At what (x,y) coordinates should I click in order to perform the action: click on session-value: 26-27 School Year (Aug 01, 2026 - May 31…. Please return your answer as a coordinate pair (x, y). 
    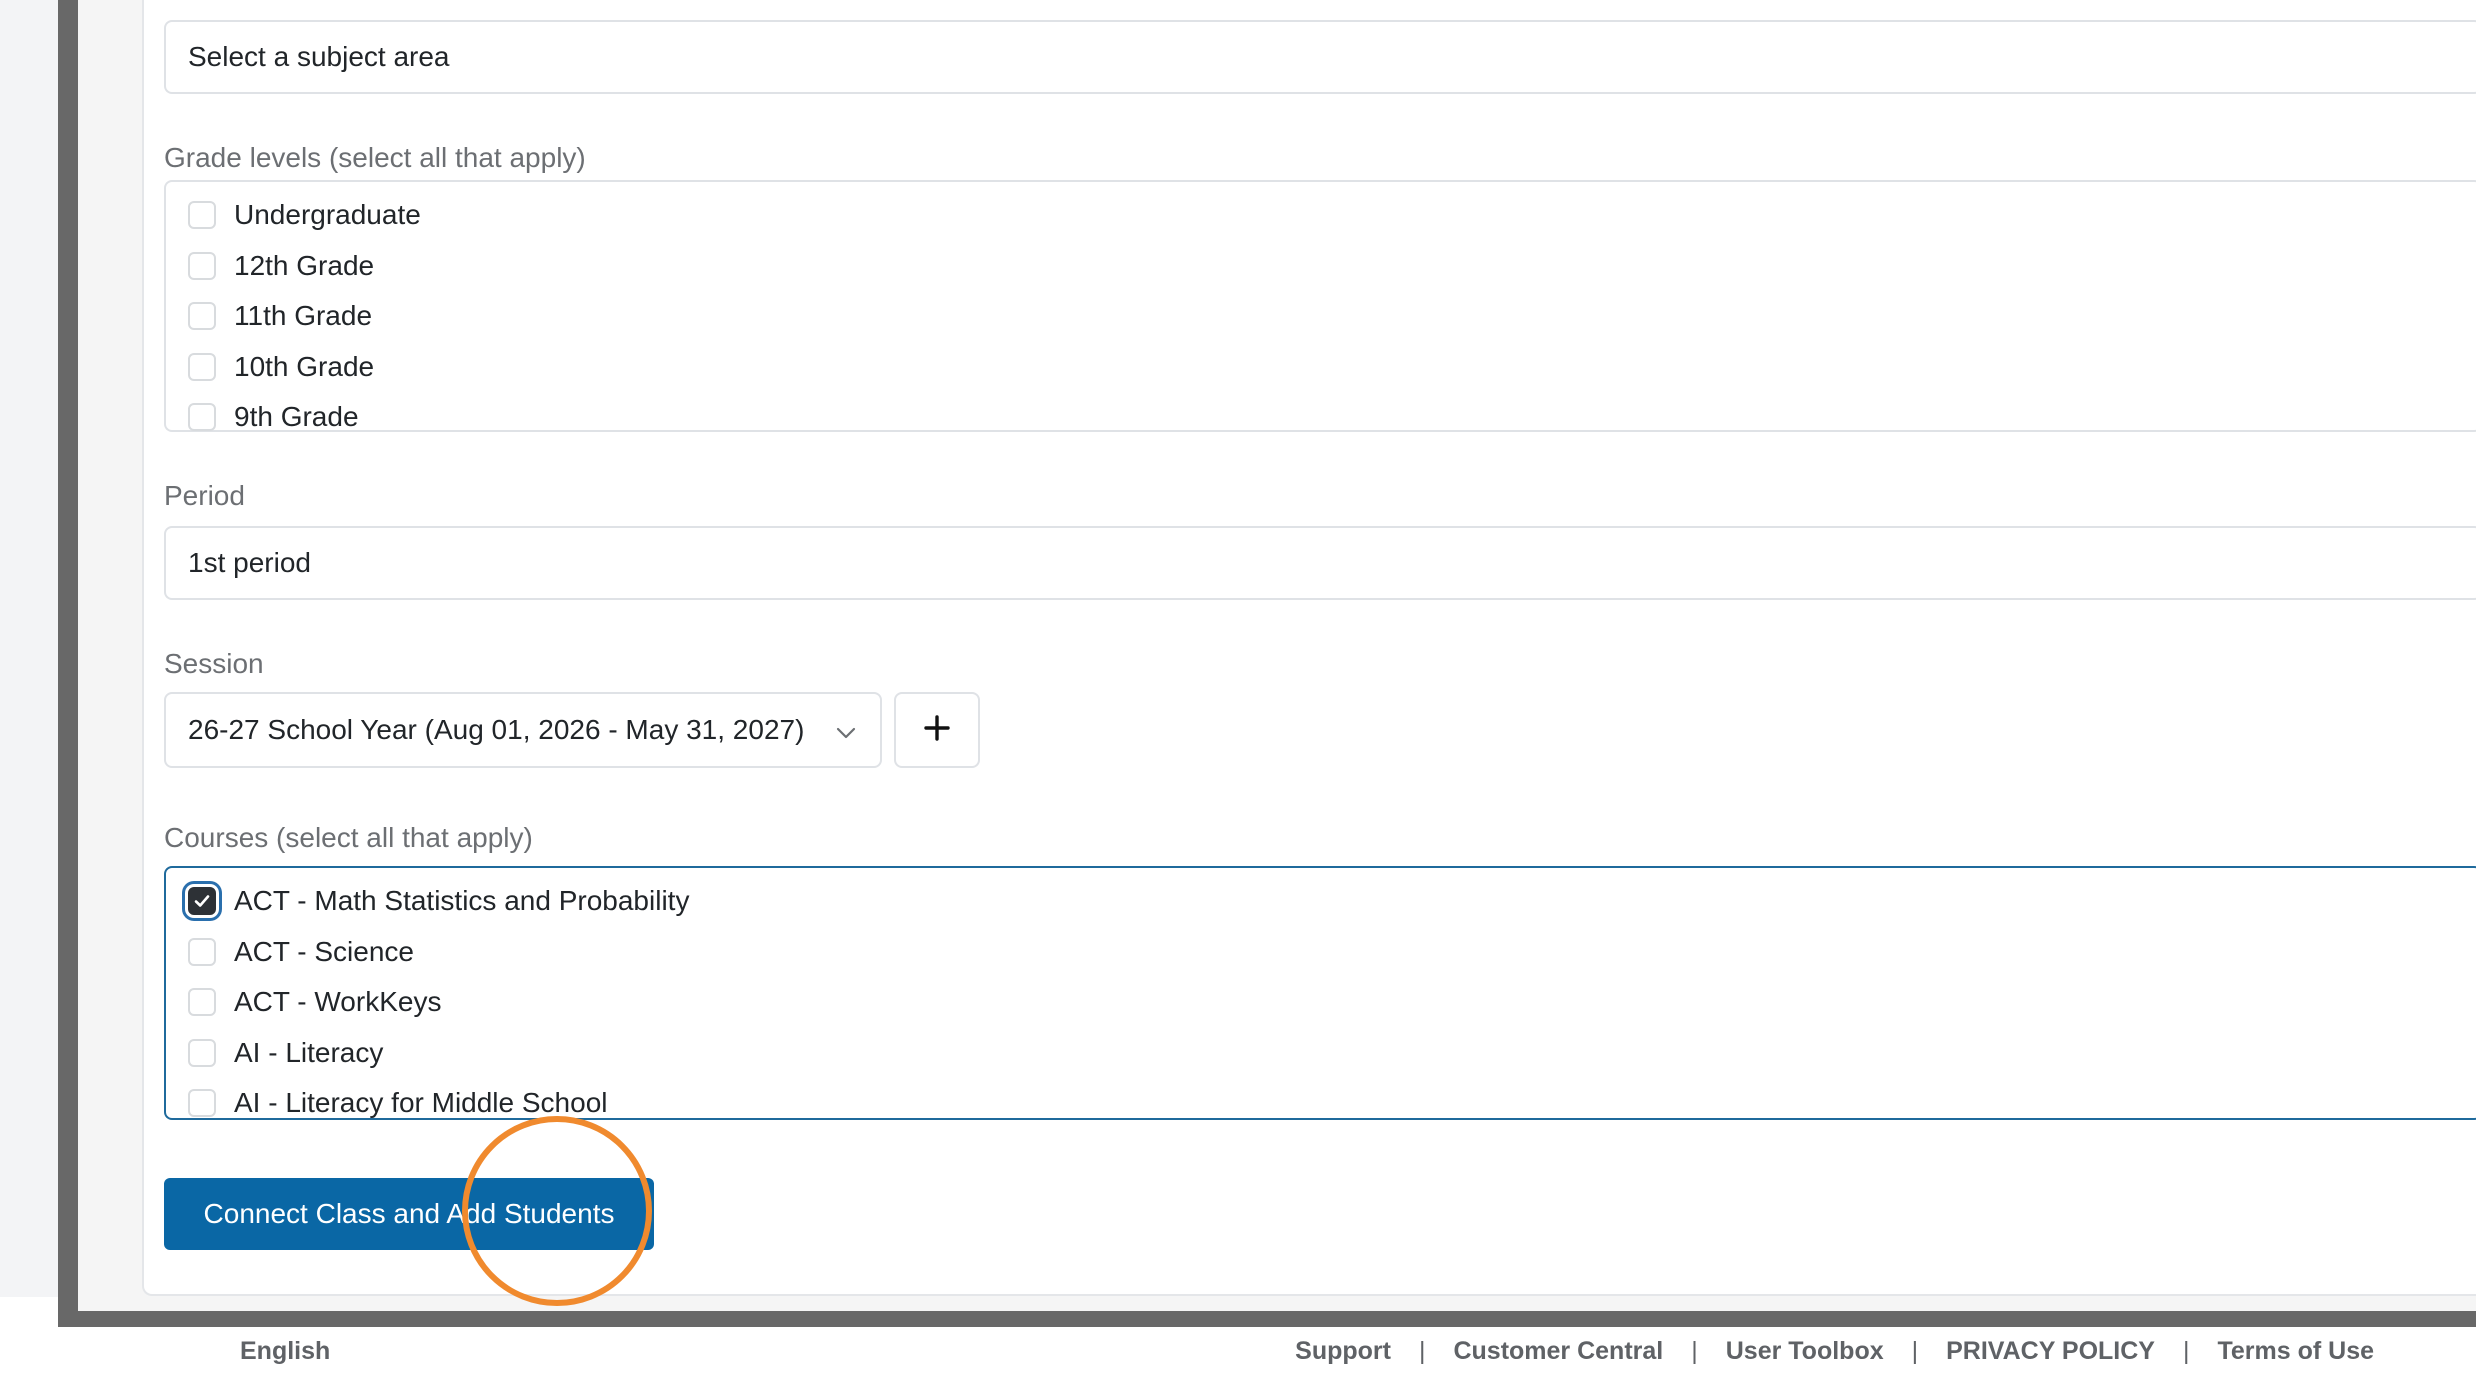
    Looking at the image, I should click on (496, 729).